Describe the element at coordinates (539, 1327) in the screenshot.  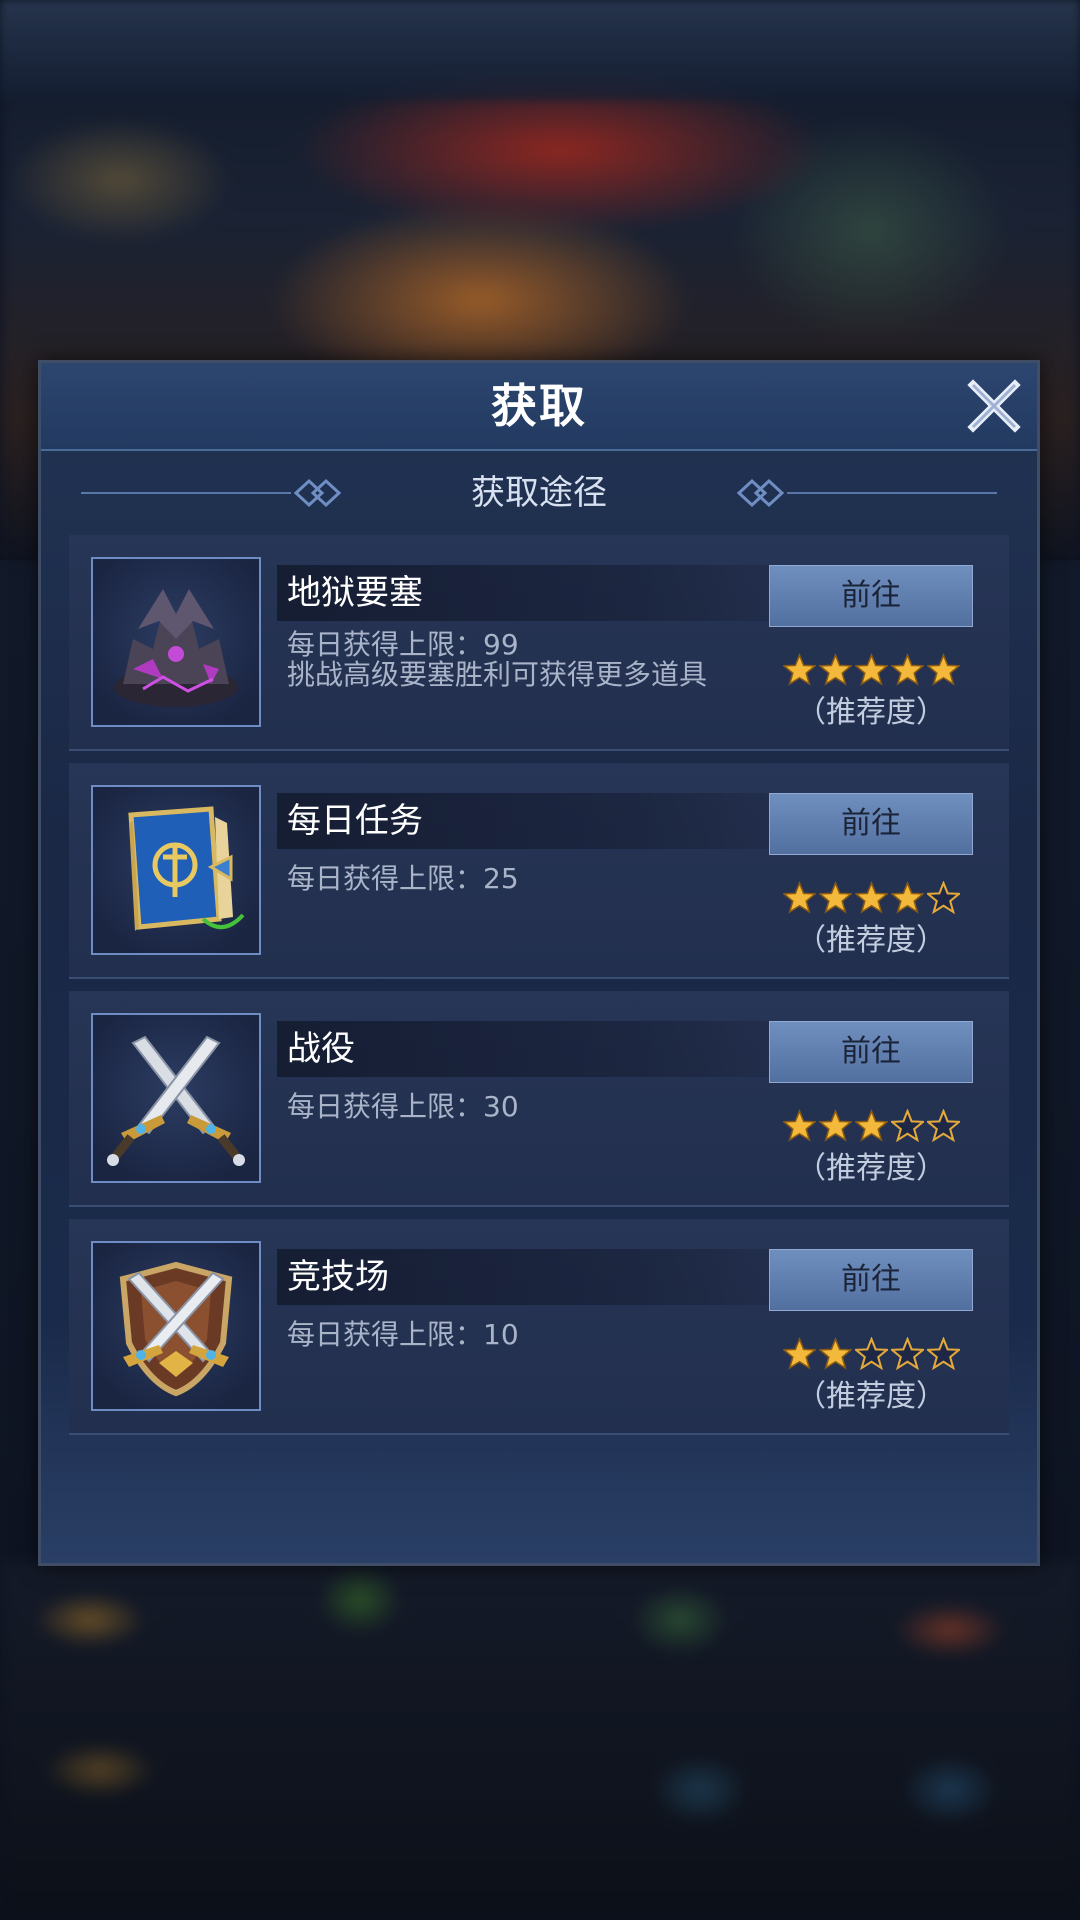
I see `source-card-arena: 竞技场 每日获得上限：10 前往 （推荐度）` at that location.